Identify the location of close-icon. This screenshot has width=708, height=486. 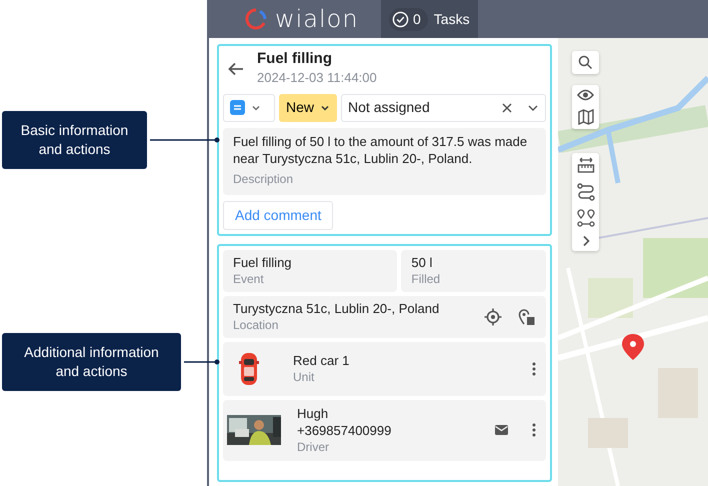
(507, 108).